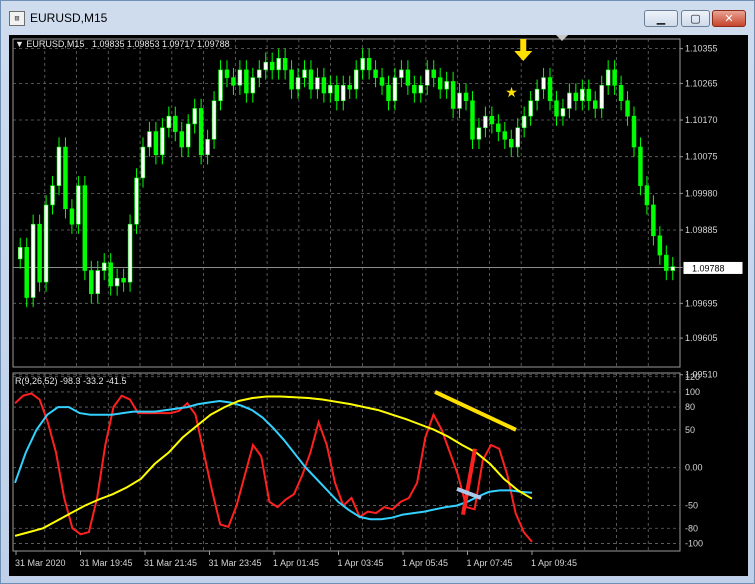 The image size is (755, 584). I want to click on time-tick-label: 31 Mar 21:45, so click(170, 563).